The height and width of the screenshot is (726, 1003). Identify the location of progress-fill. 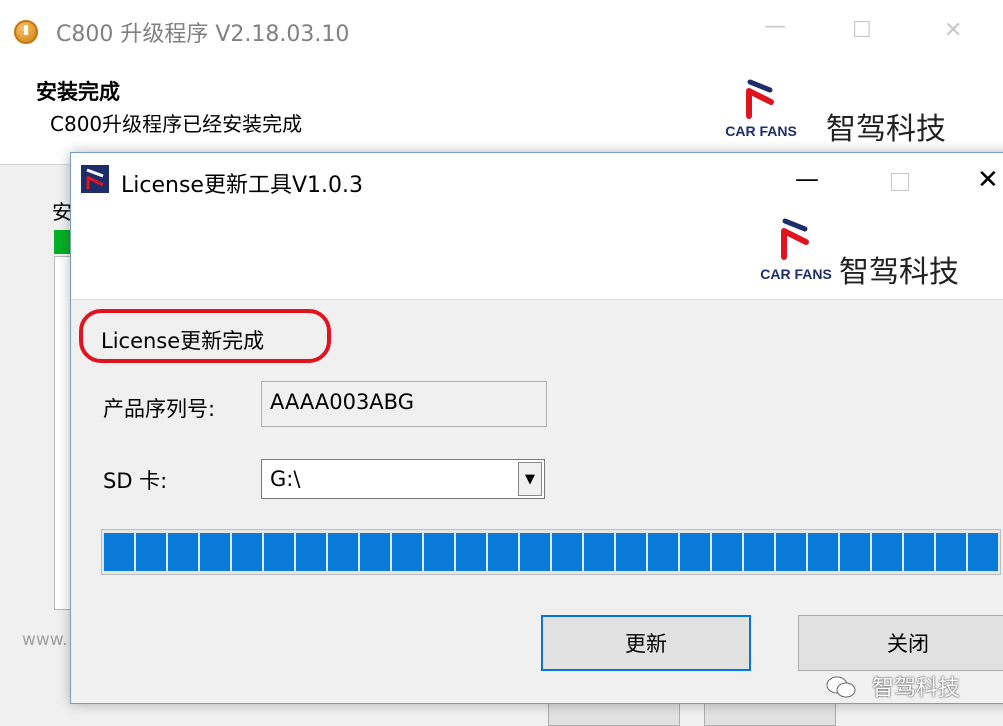
(551, 552).